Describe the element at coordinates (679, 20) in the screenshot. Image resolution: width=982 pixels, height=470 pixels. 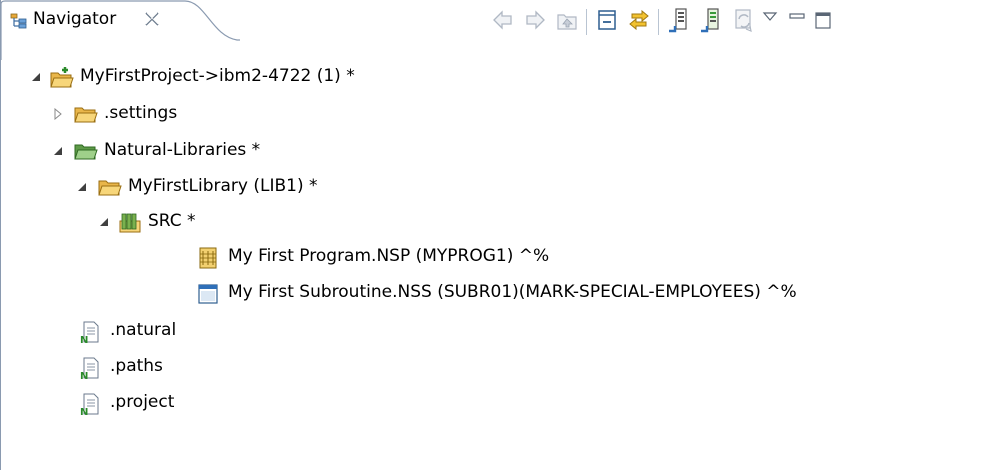
I see `upload-icon` at that location.